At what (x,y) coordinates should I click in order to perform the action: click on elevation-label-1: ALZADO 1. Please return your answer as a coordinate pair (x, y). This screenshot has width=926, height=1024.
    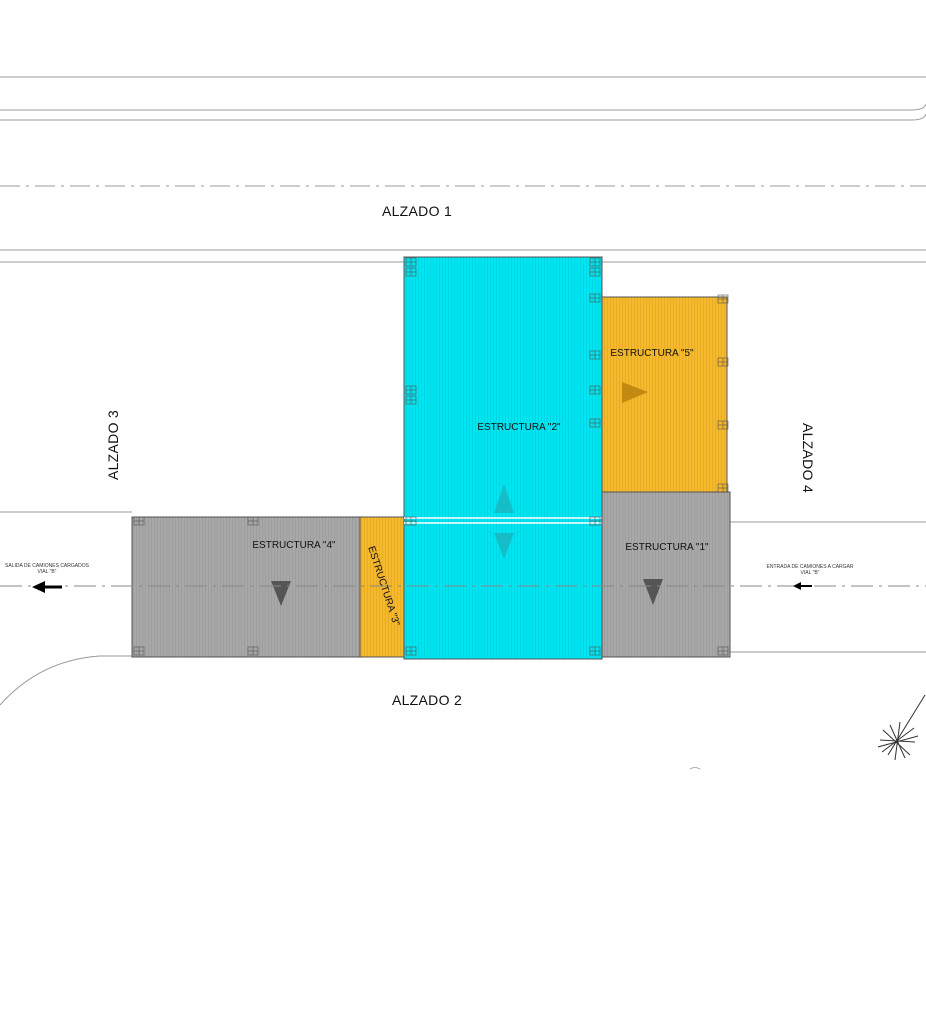
    Looking at the image, I should click on (417, 211).